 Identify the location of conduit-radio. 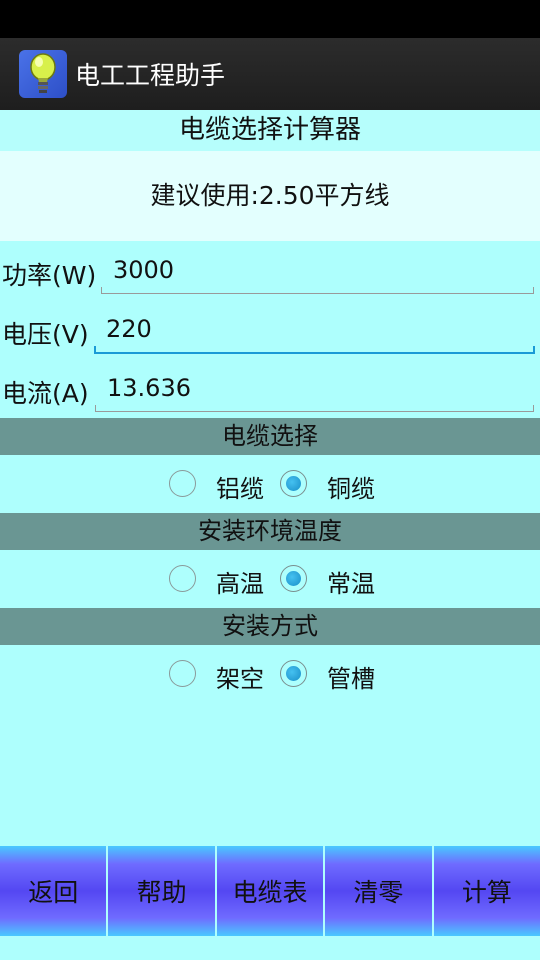
(293, 673).